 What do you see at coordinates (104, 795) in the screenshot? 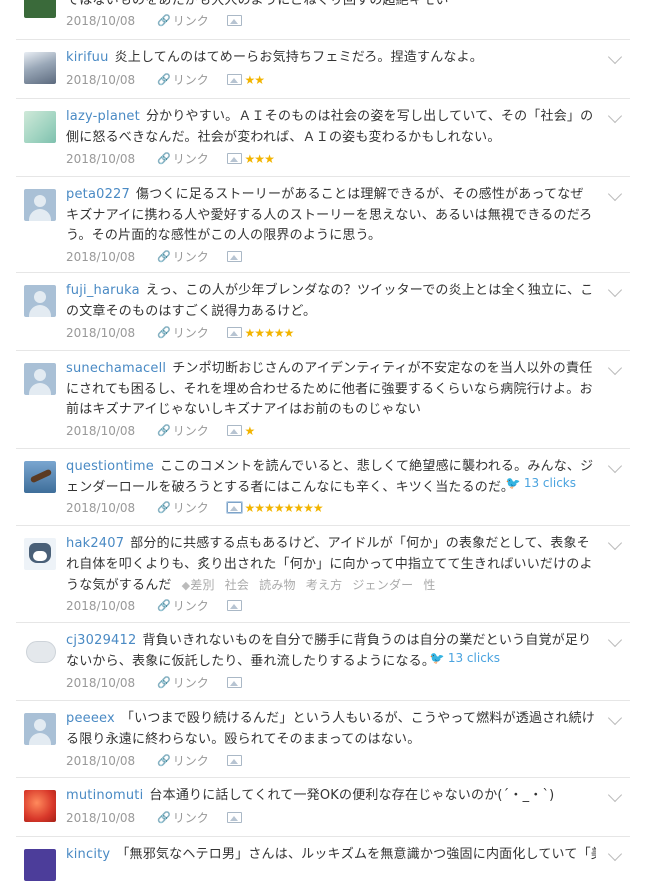
I see `comment-username: mutinomuti` at bounding box center [104, 795].